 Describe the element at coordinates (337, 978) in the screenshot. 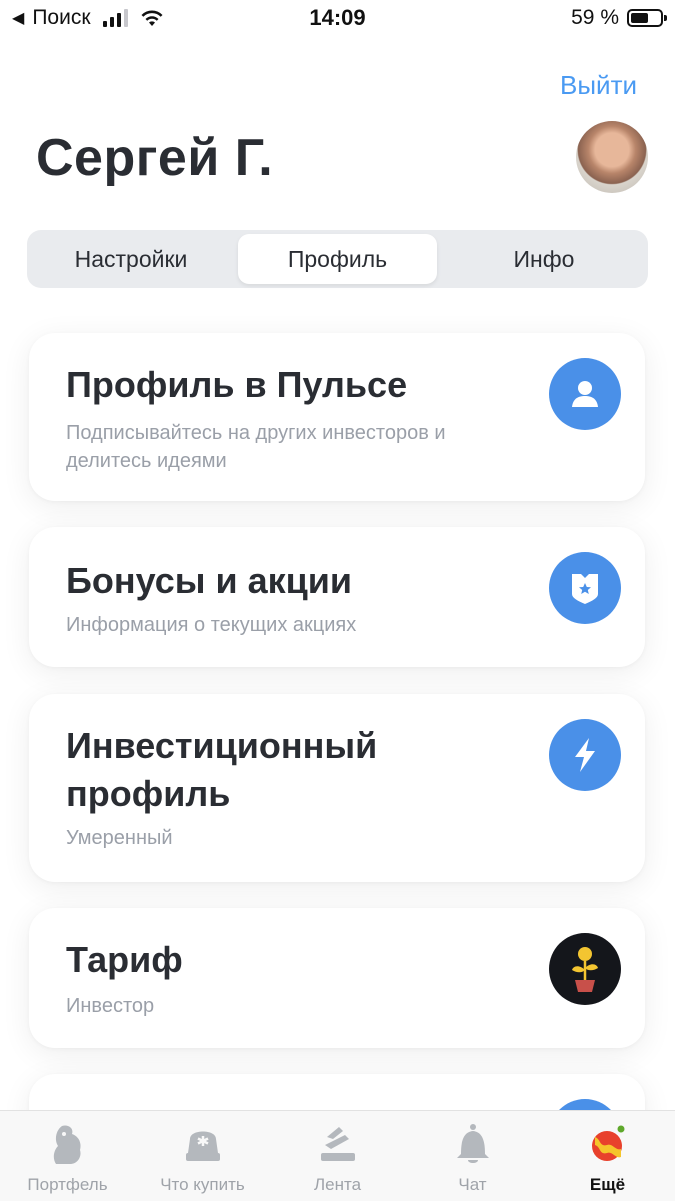

I see `card-tariff: Тариф Инвестор` at that location.